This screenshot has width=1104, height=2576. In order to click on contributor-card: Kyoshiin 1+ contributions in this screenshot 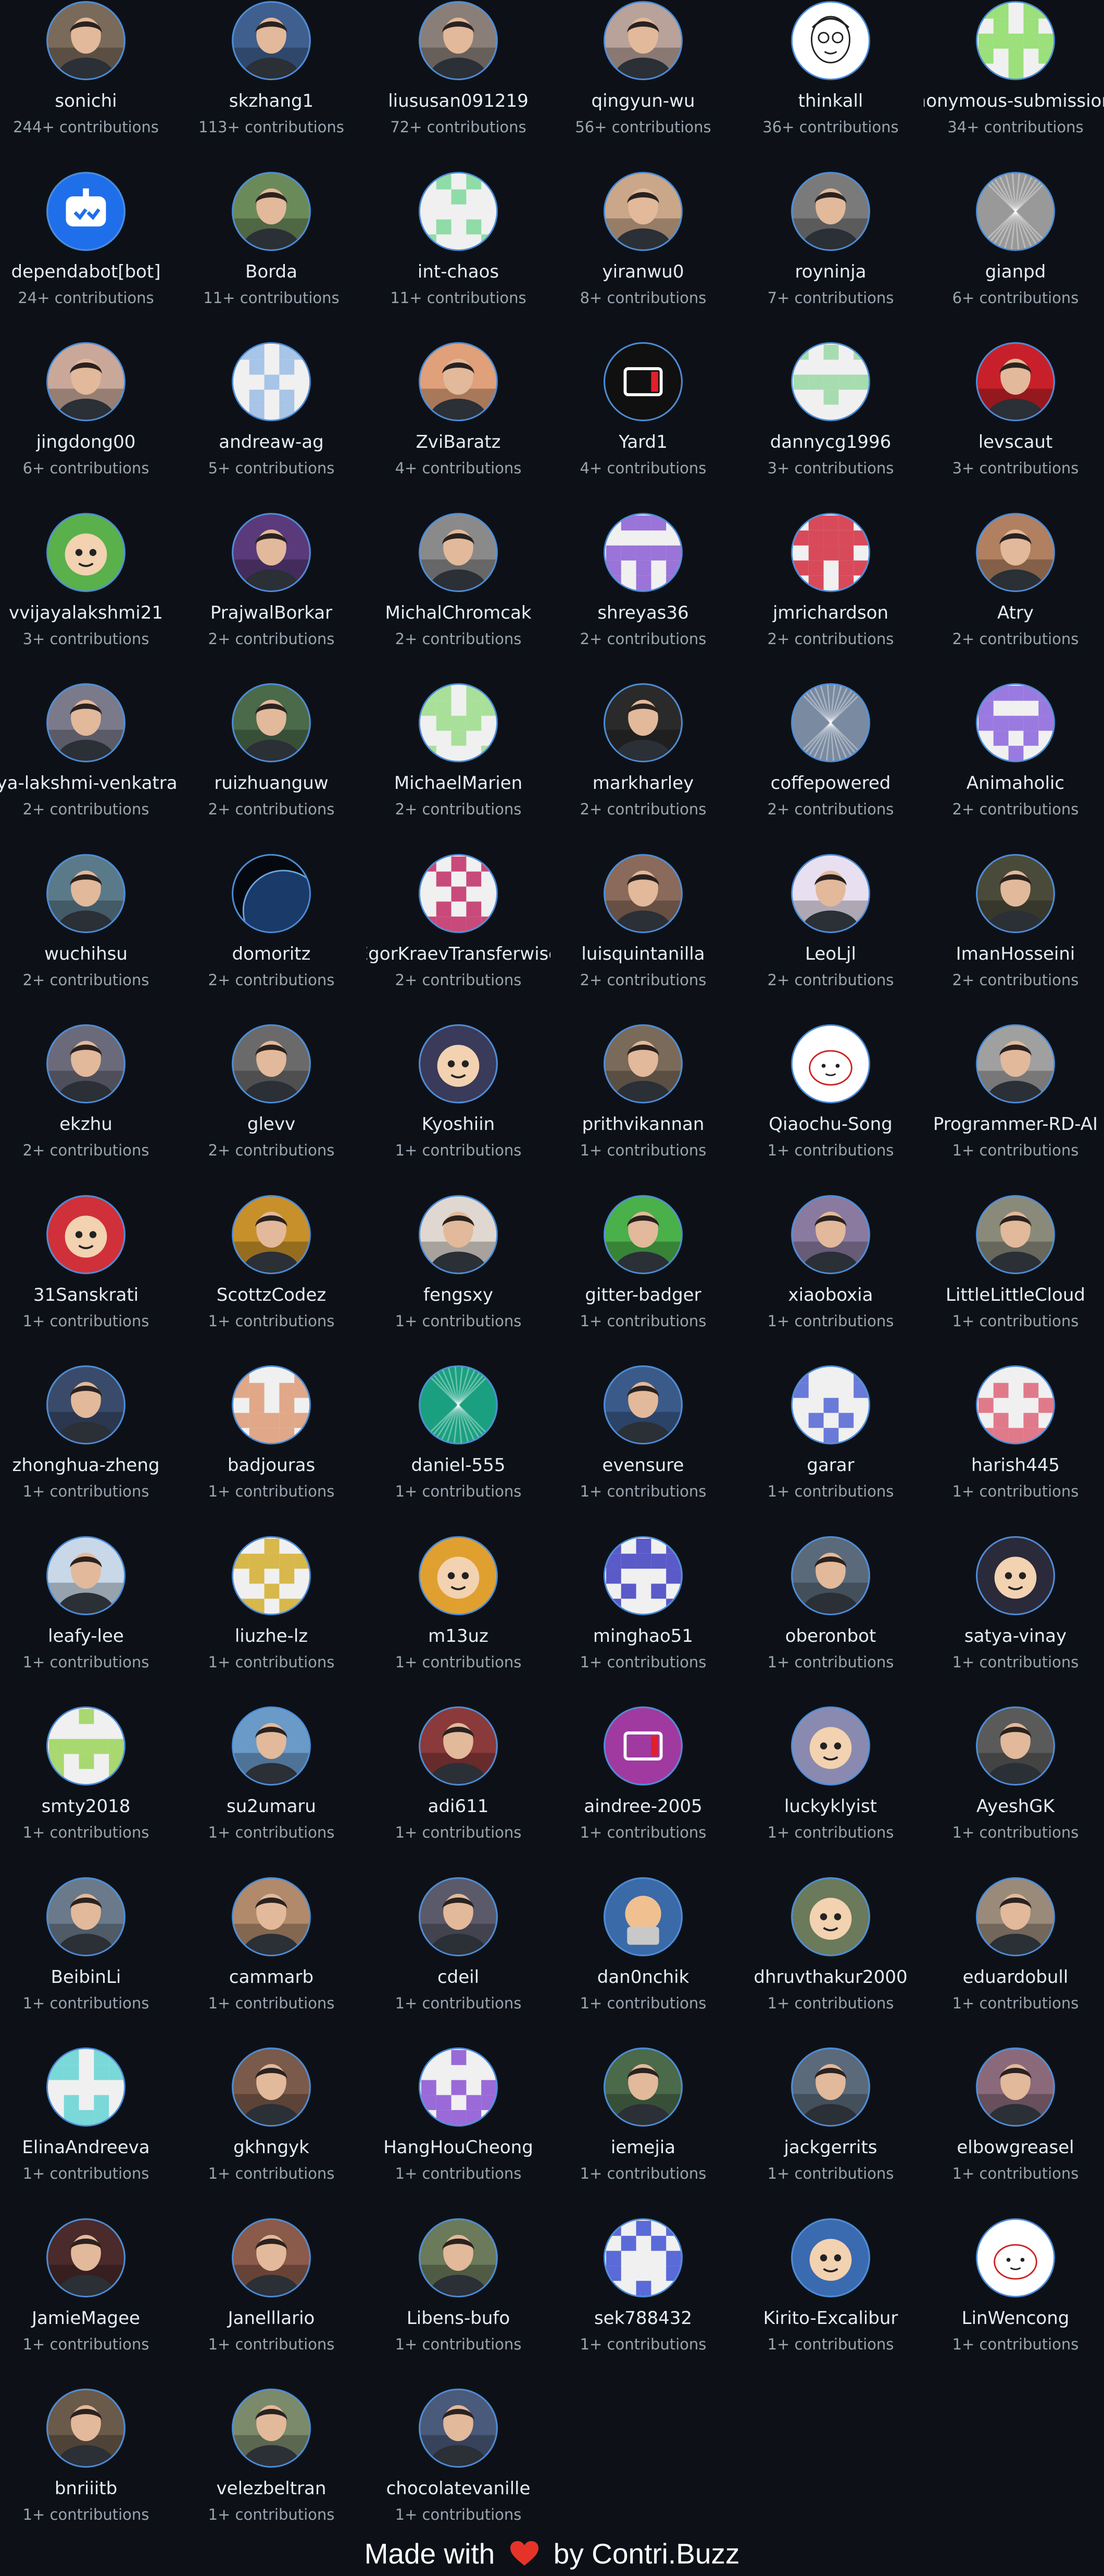, I will do `click(458, 1110)`.